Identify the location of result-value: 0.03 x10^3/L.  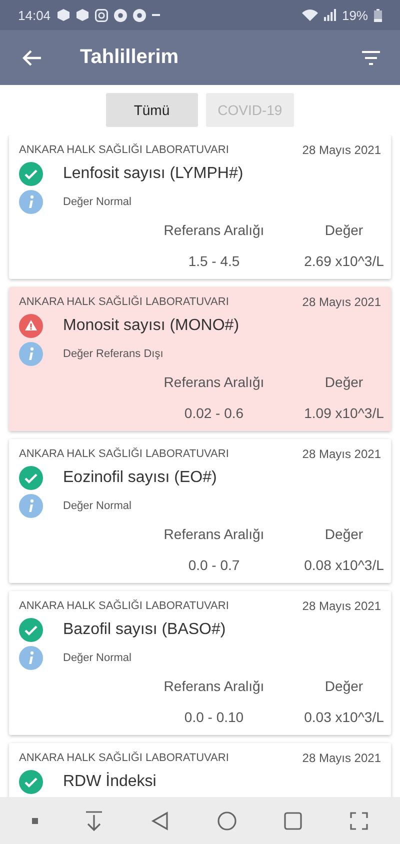
(344, 717).